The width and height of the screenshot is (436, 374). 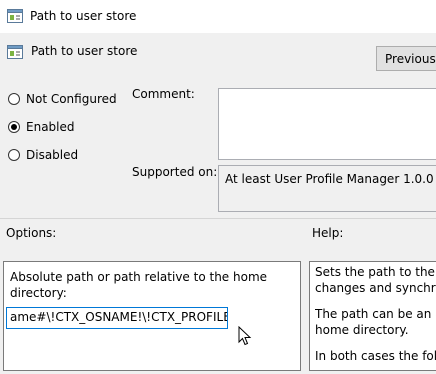 I want to click on previous-setting-button: Previous S, so click(x=406, y=58).